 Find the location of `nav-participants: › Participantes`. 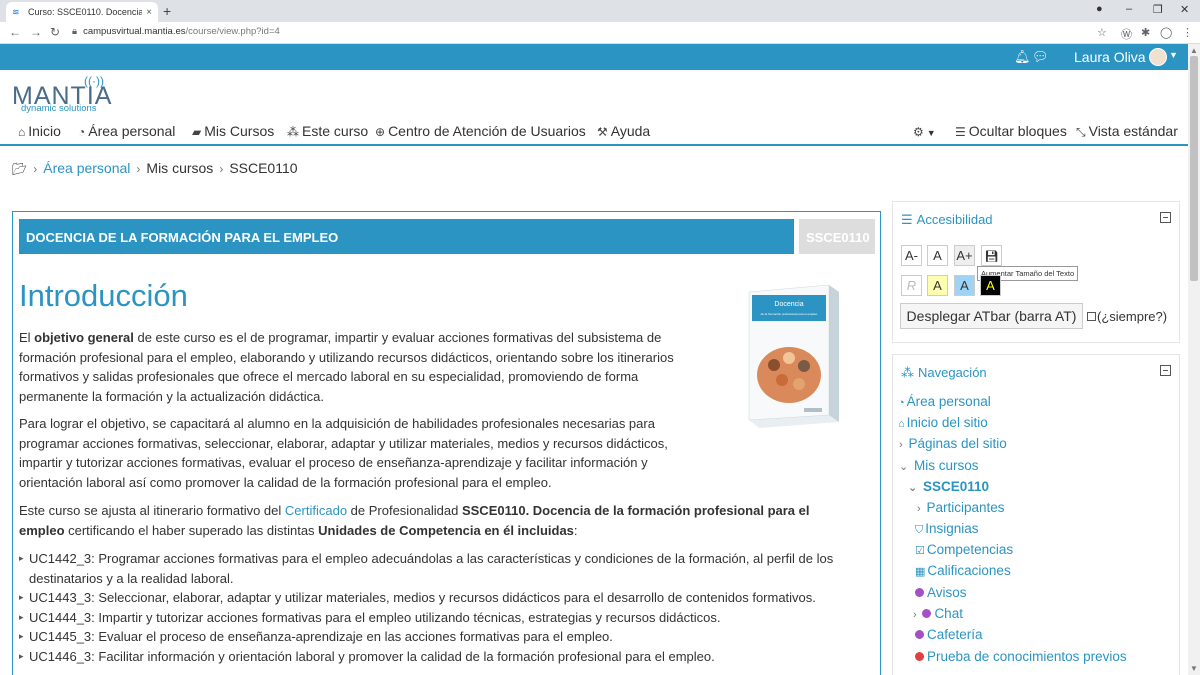

nav-participants: › Participantes is located at coordinates (960, 507).